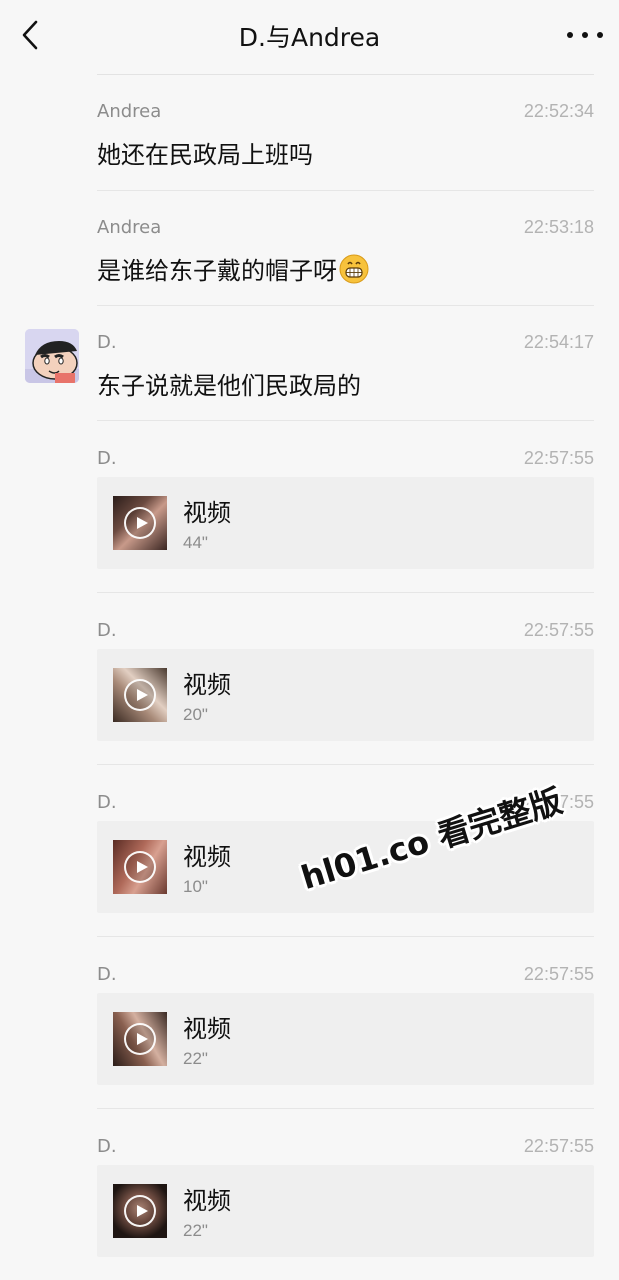  Describe the element at coordinates (558, 227) in the screenshot. I see `message-time: 22:53:18` at that location.